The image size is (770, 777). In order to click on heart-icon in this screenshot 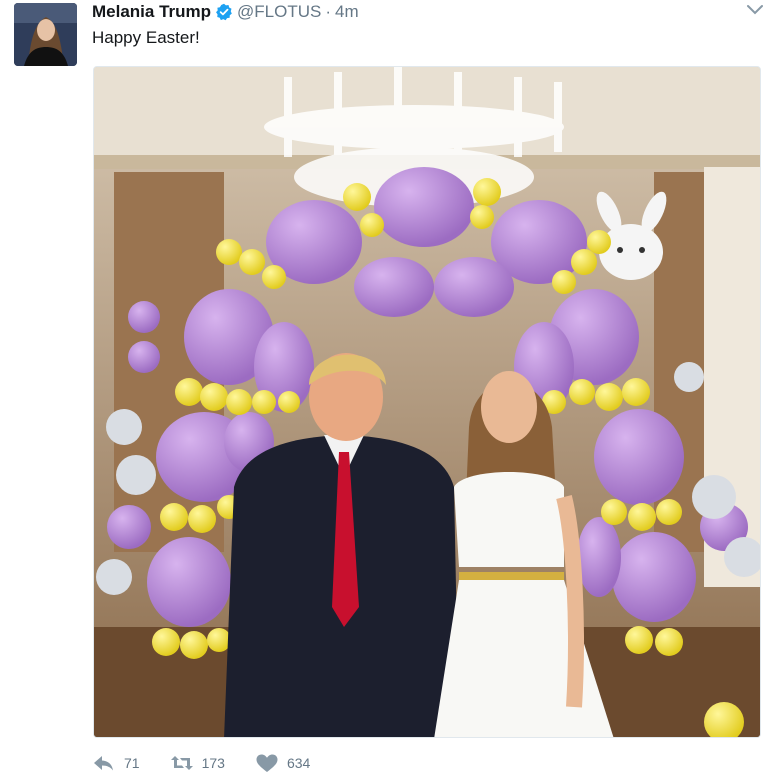, I will do `click(267, 763)`.